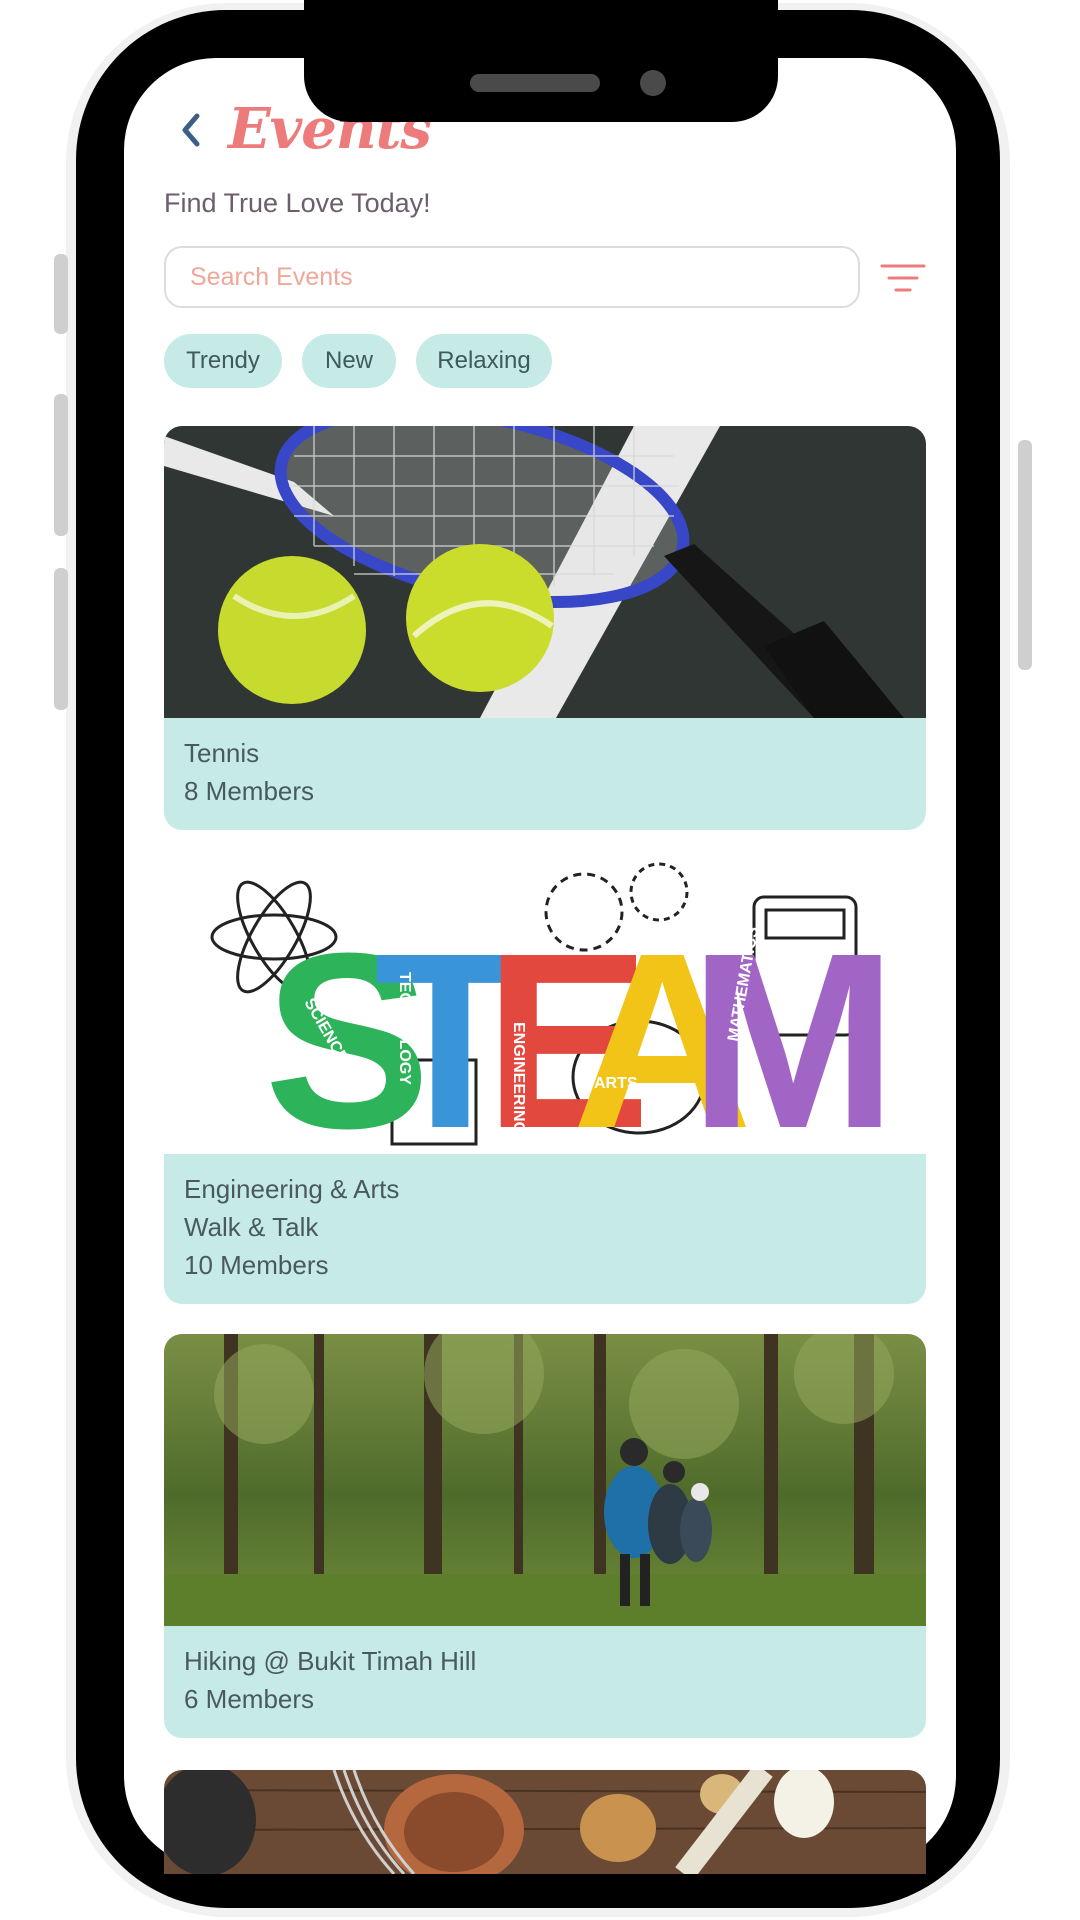 Image resolution: width=1080 pixels, height=1920 pixels. What do you see at coordinates (545, 774) in the screenshot?
I see `event-info: Tennis 8 Members` at bounding box center [545, 774].